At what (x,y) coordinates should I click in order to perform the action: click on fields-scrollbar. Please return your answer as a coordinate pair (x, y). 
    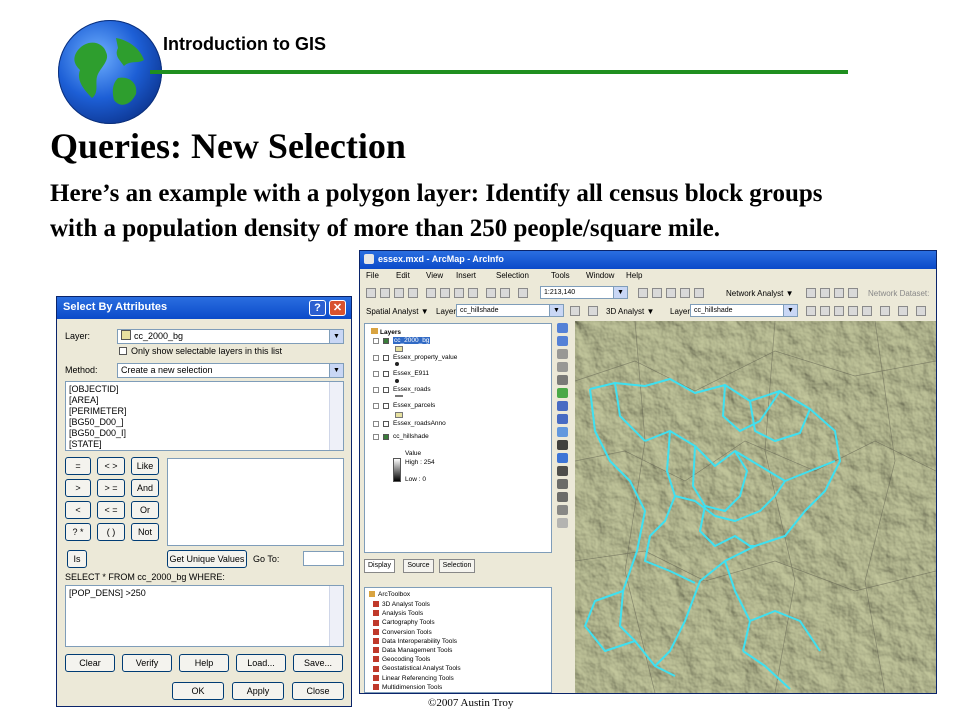
    Looking at the image, I should click on (336, 416).